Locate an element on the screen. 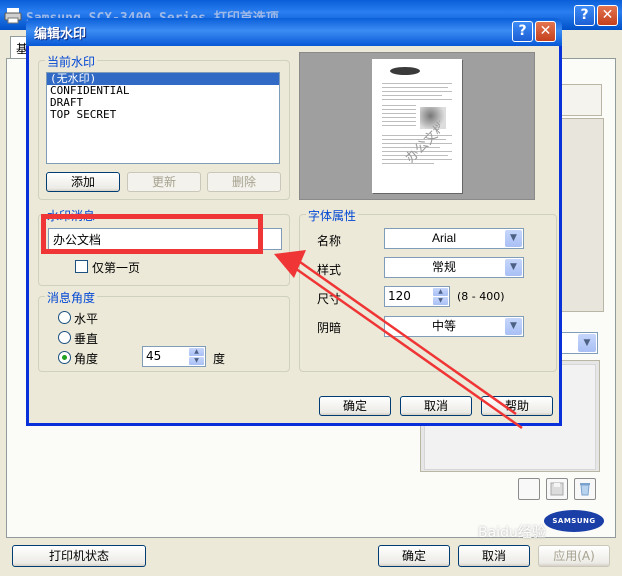 The image size is (622, 576). font-name-select: Arial ▼ is located at coordinates (454, 238).